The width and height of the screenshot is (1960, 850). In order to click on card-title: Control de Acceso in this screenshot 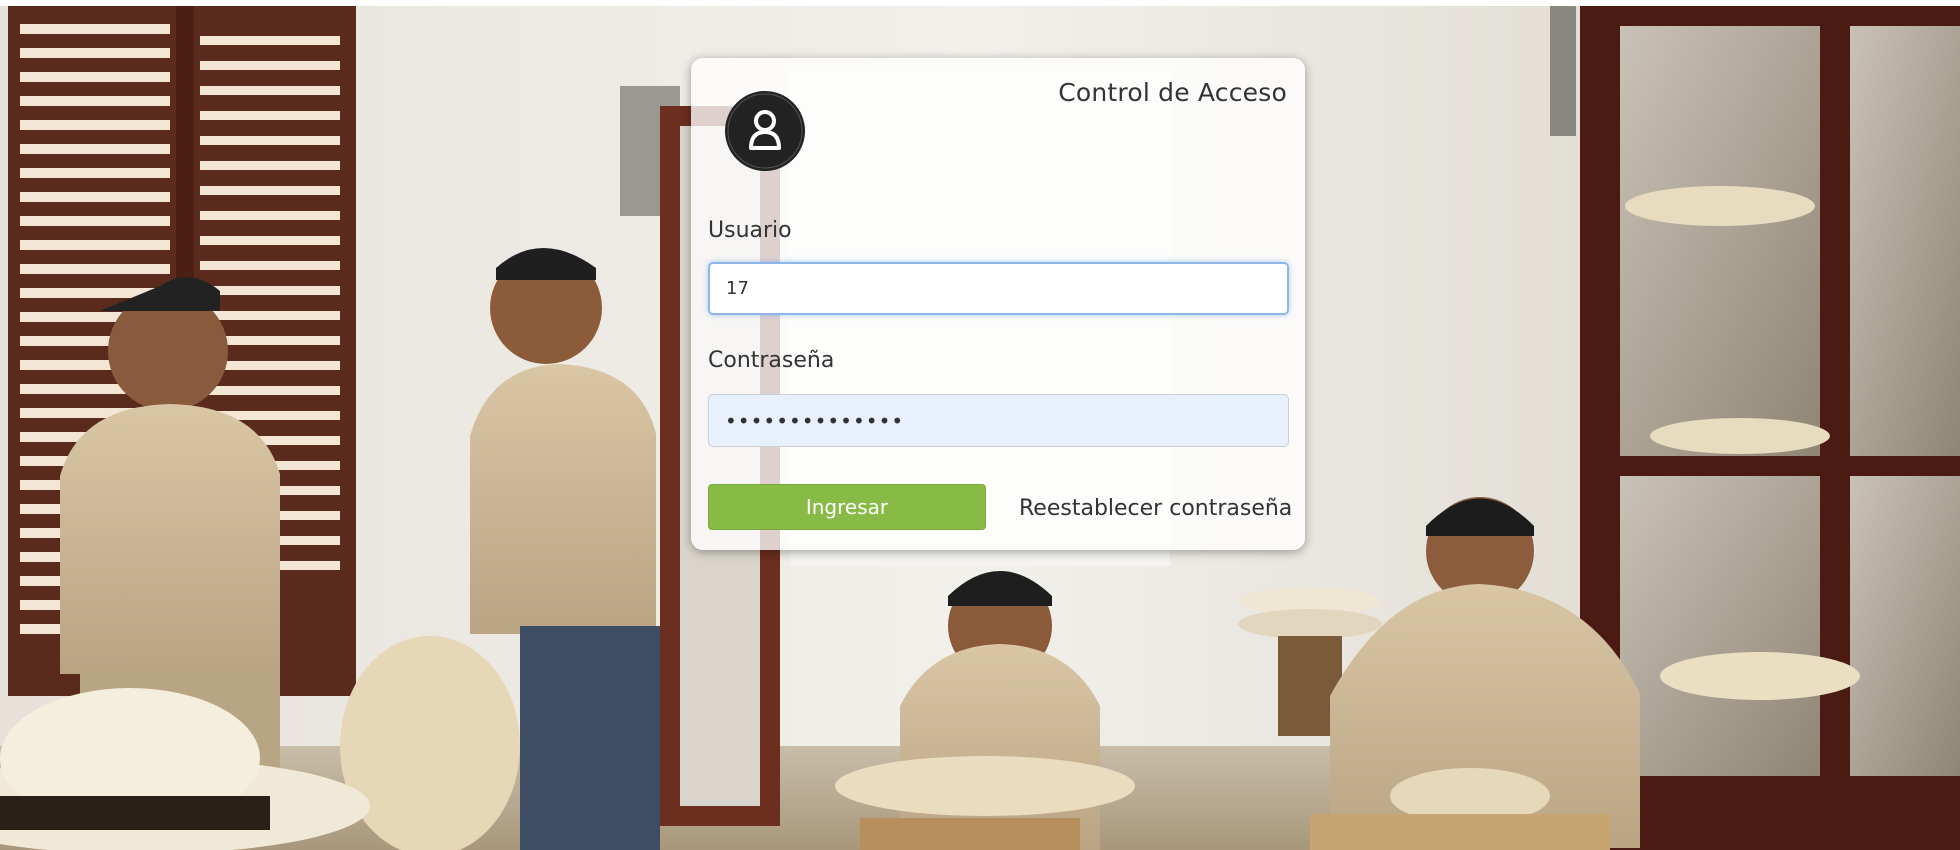, I will do `click(1172, 92)`.